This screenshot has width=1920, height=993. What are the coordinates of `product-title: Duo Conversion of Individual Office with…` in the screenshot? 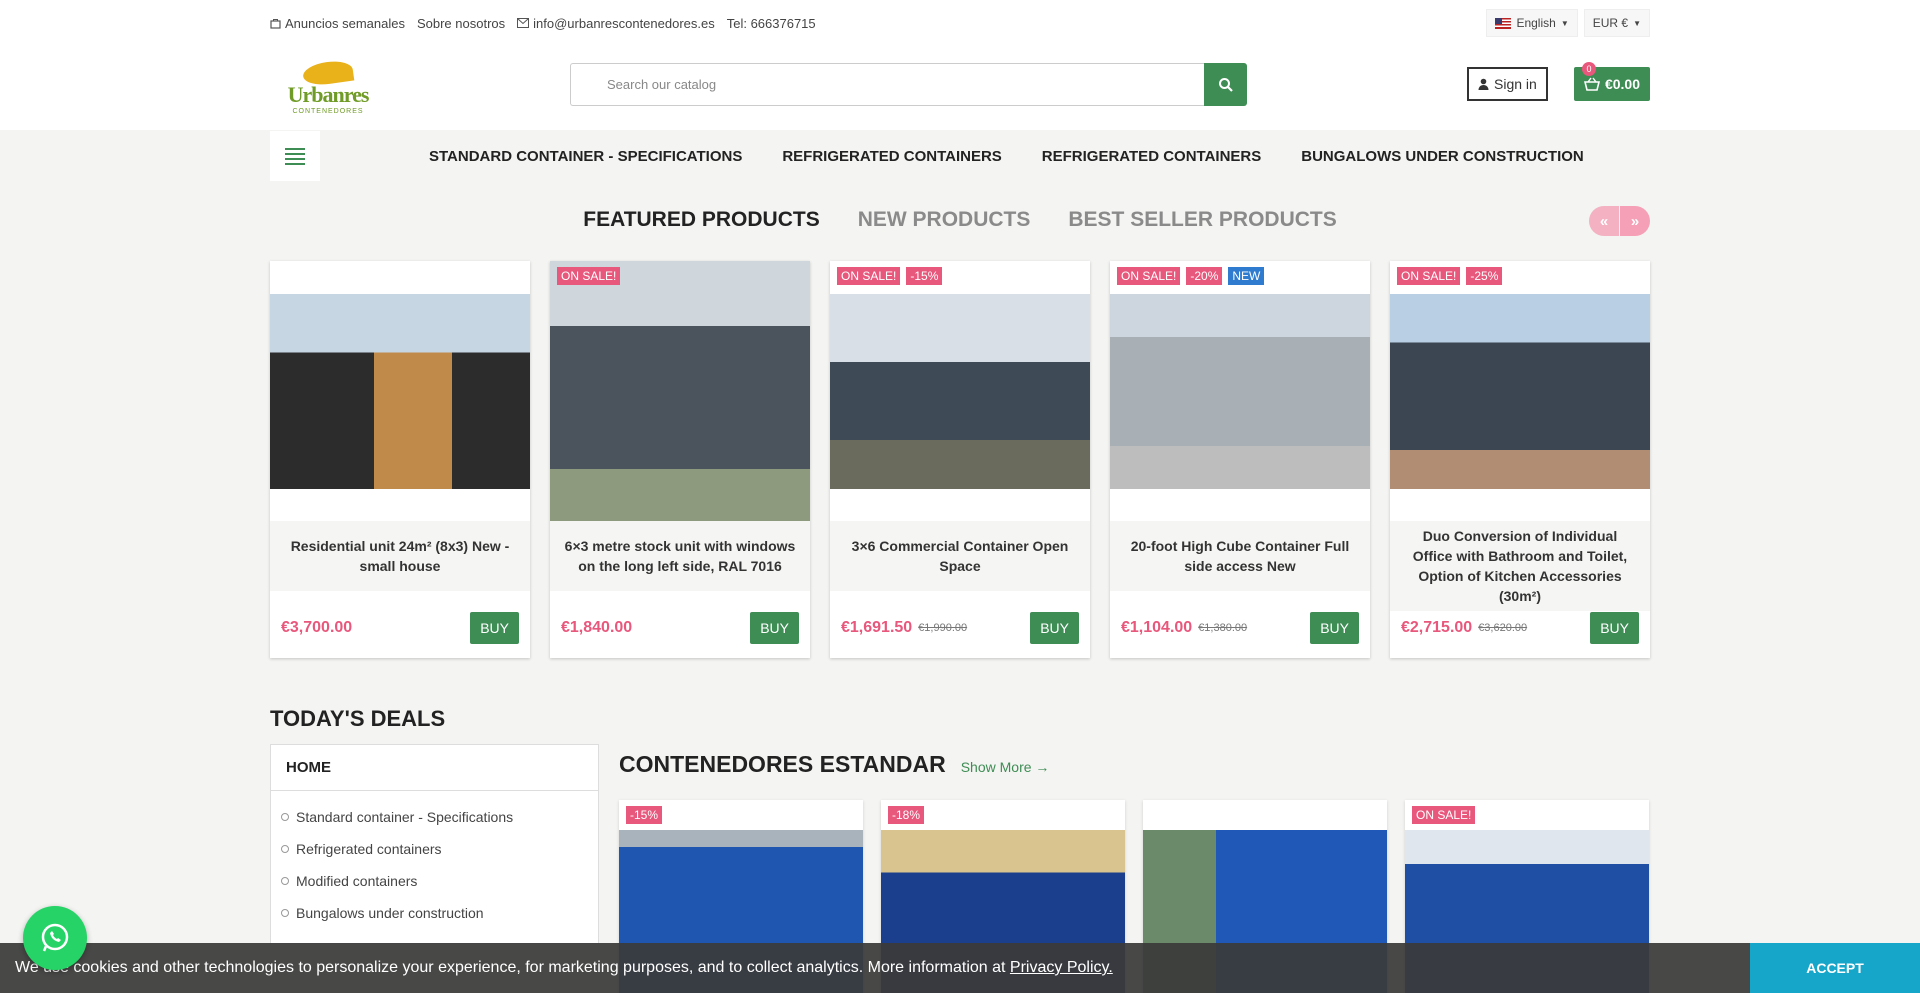 It's located at (1520, 566).